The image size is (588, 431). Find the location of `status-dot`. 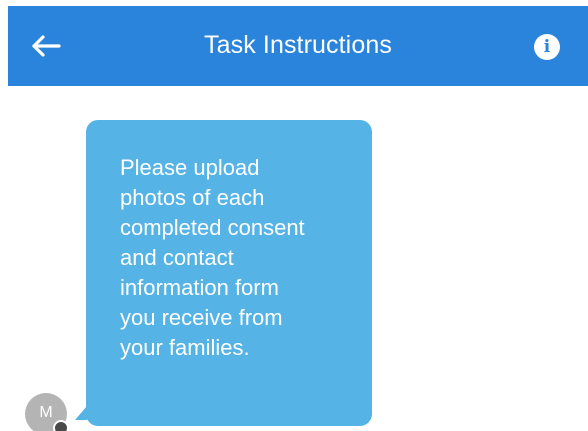

status-dot is located at coordinates (61, 425).